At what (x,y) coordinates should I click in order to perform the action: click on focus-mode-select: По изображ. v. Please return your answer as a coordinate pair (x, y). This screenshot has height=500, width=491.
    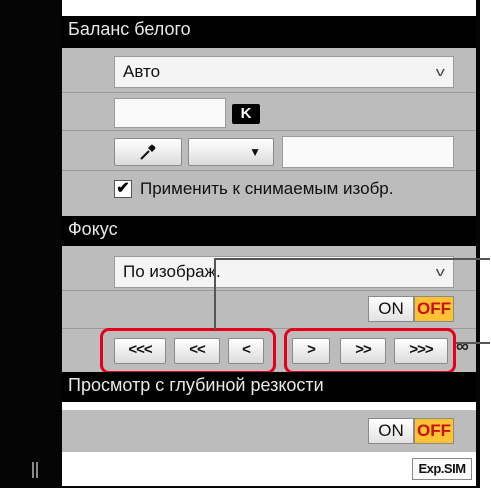
    Looking at the image, I should click on (284, 272).